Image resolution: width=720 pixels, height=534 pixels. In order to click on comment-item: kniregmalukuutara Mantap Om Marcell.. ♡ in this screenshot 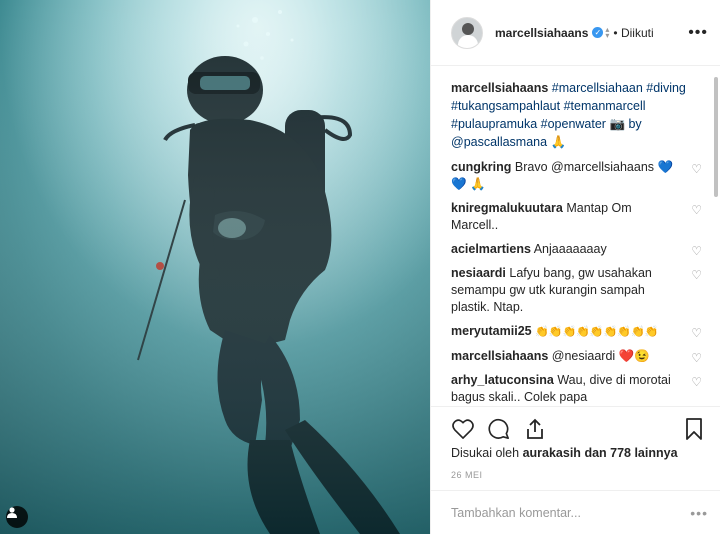, I will do `click(576, 217)`.